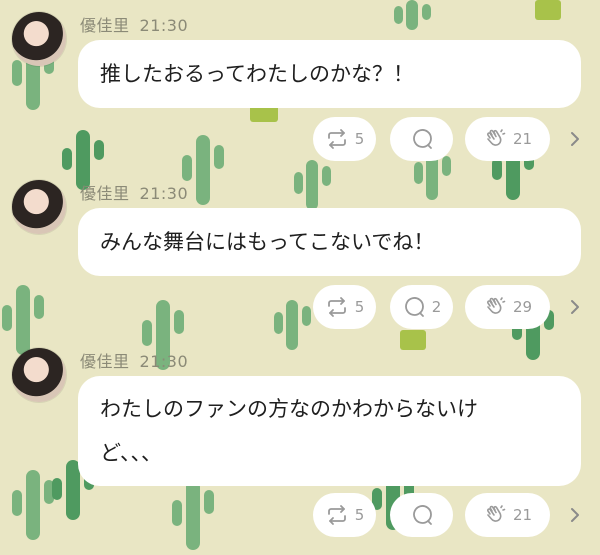 This screenshot has height=555, width=600. What do you see at coordinates (289, 409) in the screenshot?
I see `message-text-line: わたしのファンの方なのかわからないけ` at bounding box center [289, 409].